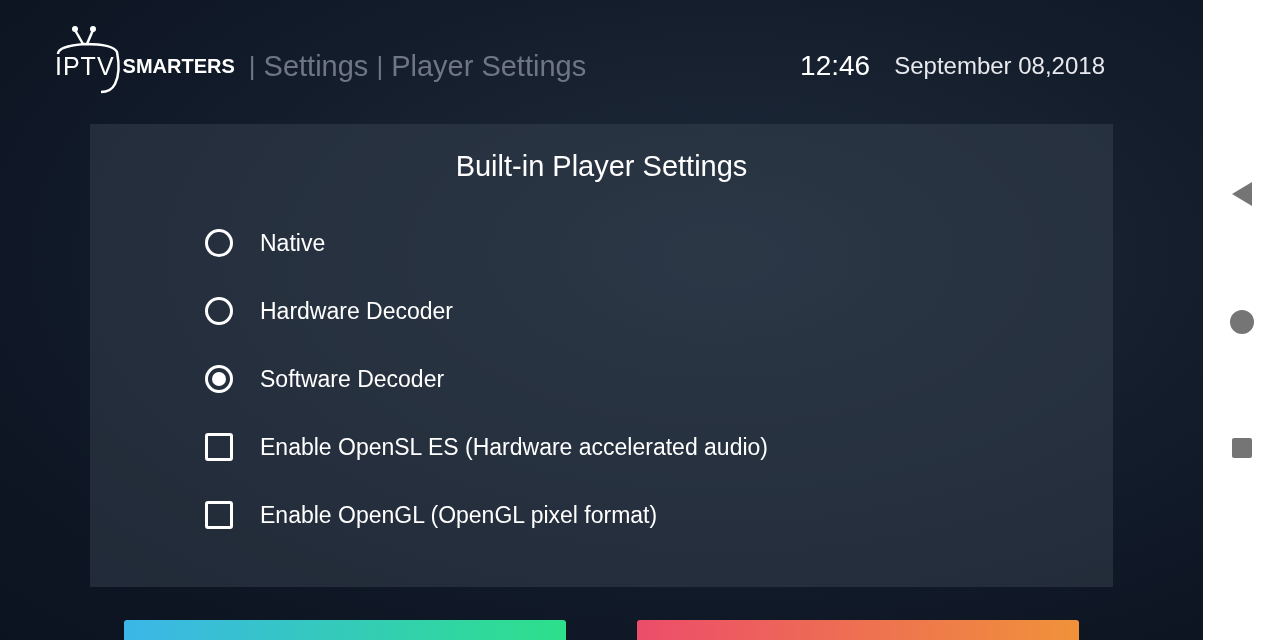 This screenshot has height=640, width=1280. Describe the element at coordinates (1241, 322) in the screenshot. I see `home-icon` at that location.